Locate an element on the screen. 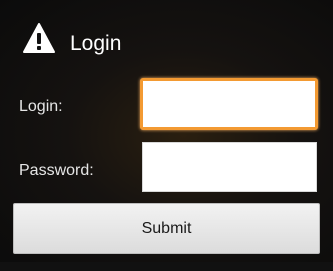 This screenshot has height=271, width=333. password-label: Password: is located at coordinates (56, 170).